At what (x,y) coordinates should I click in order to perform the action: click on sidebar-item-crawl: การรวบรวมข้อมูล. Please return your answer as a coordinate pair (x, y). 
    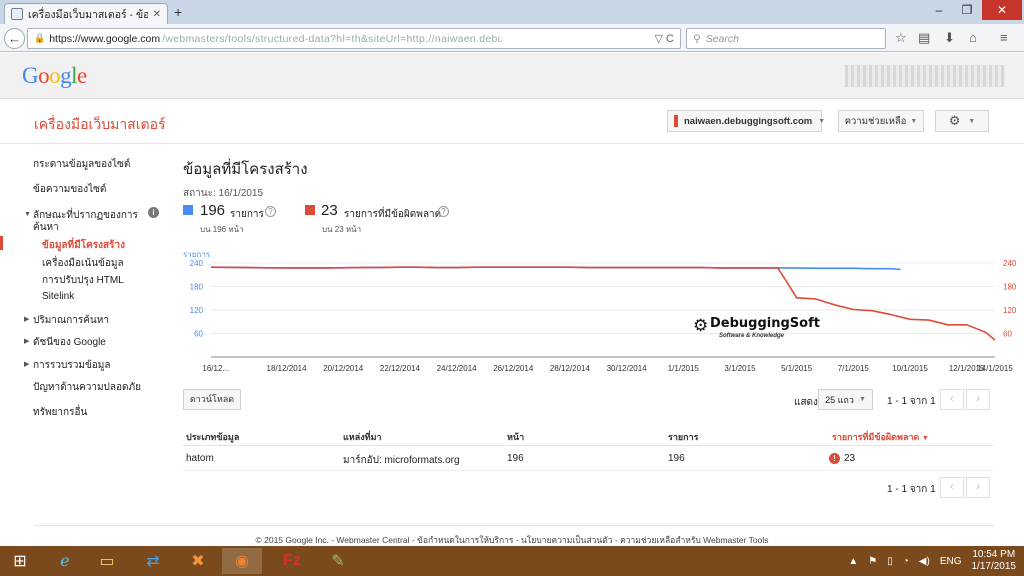
    Looking at the image, I should click on (72, 365).